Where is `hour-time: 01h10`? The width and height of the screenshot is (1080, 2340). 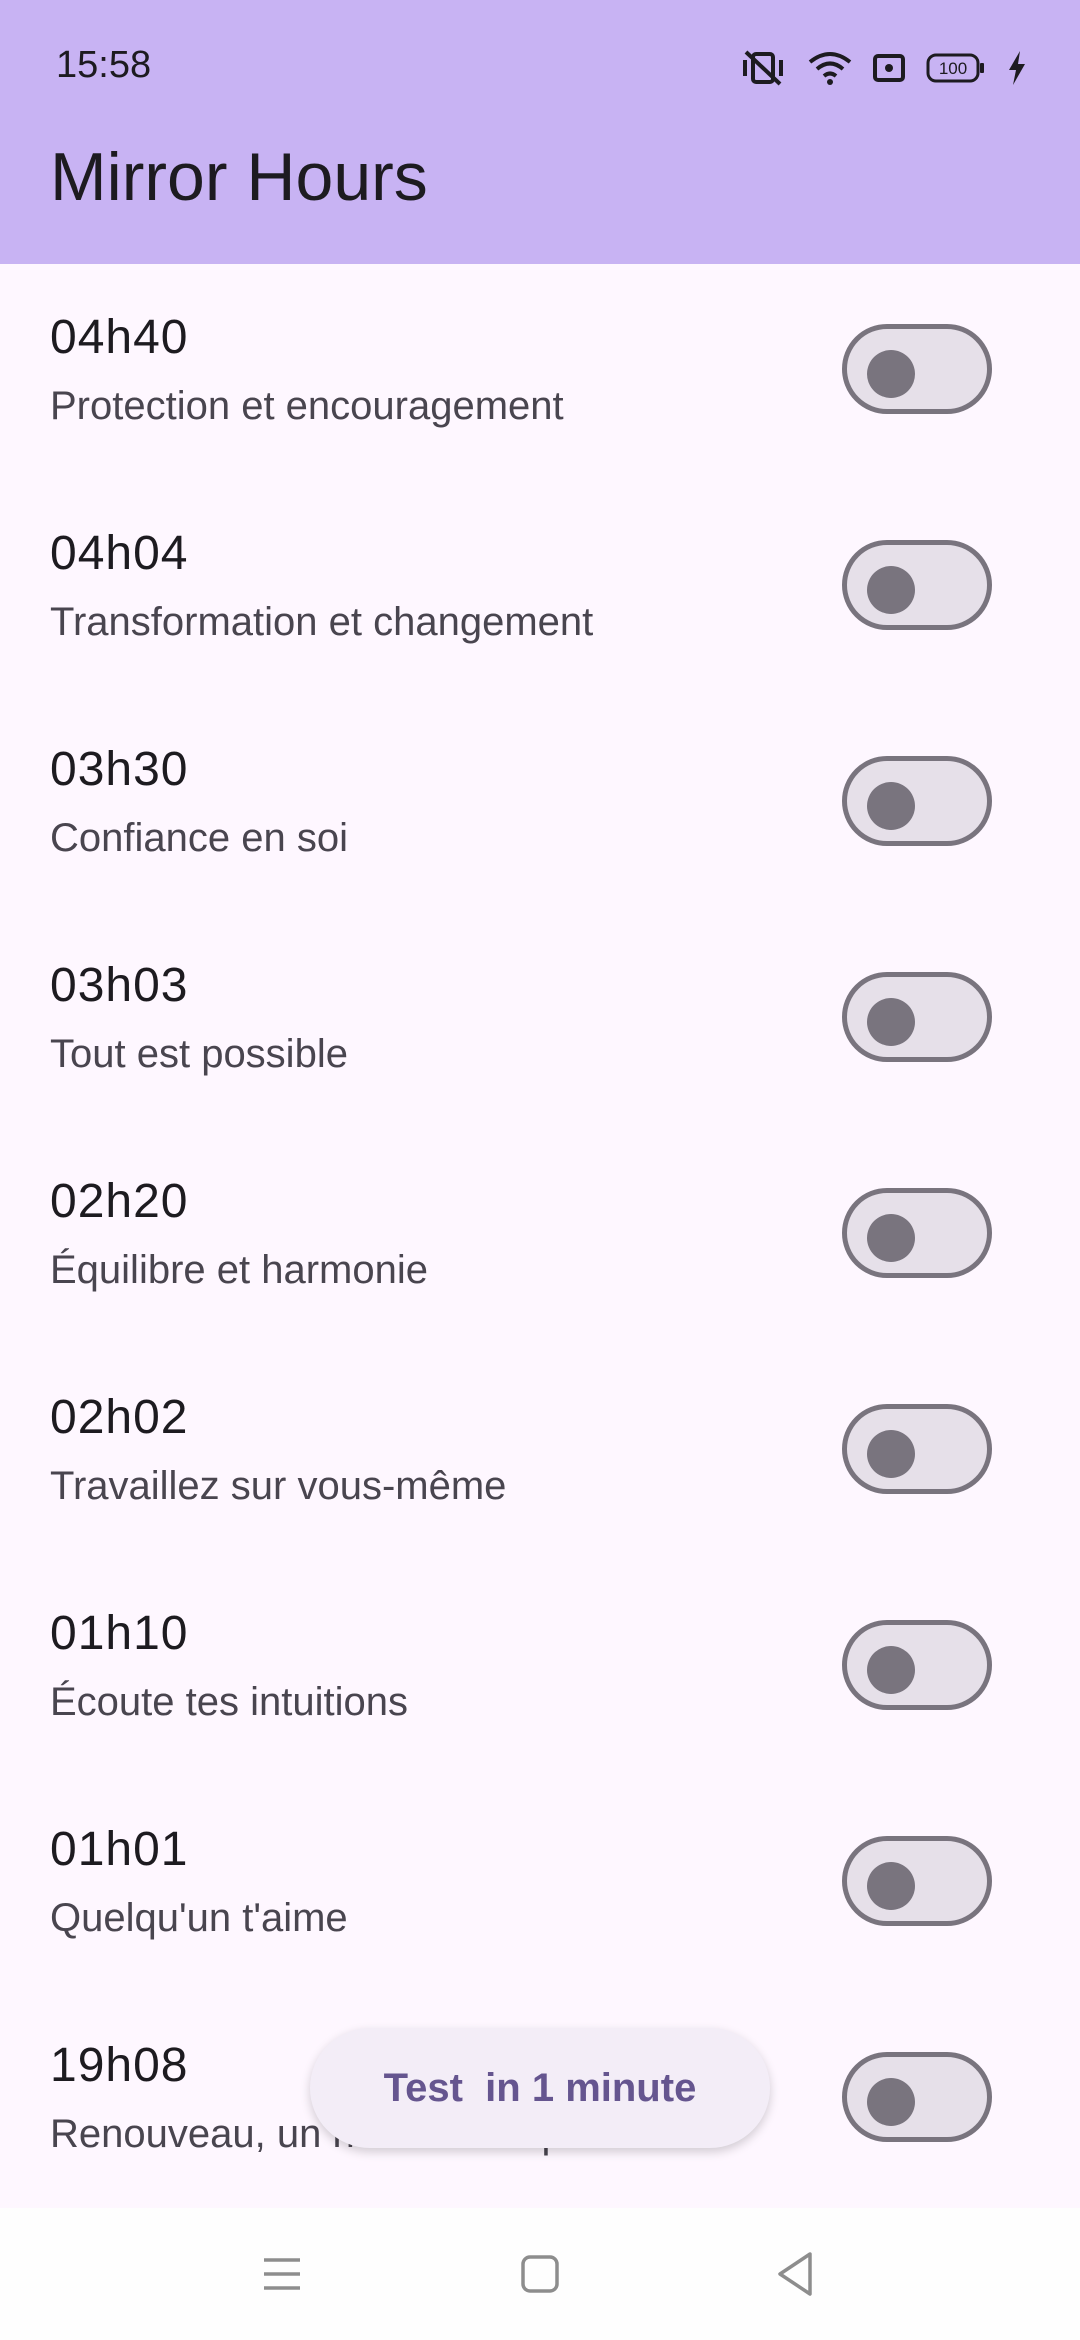
hour-time: 01h10 is located at coordinates (119, 1633).